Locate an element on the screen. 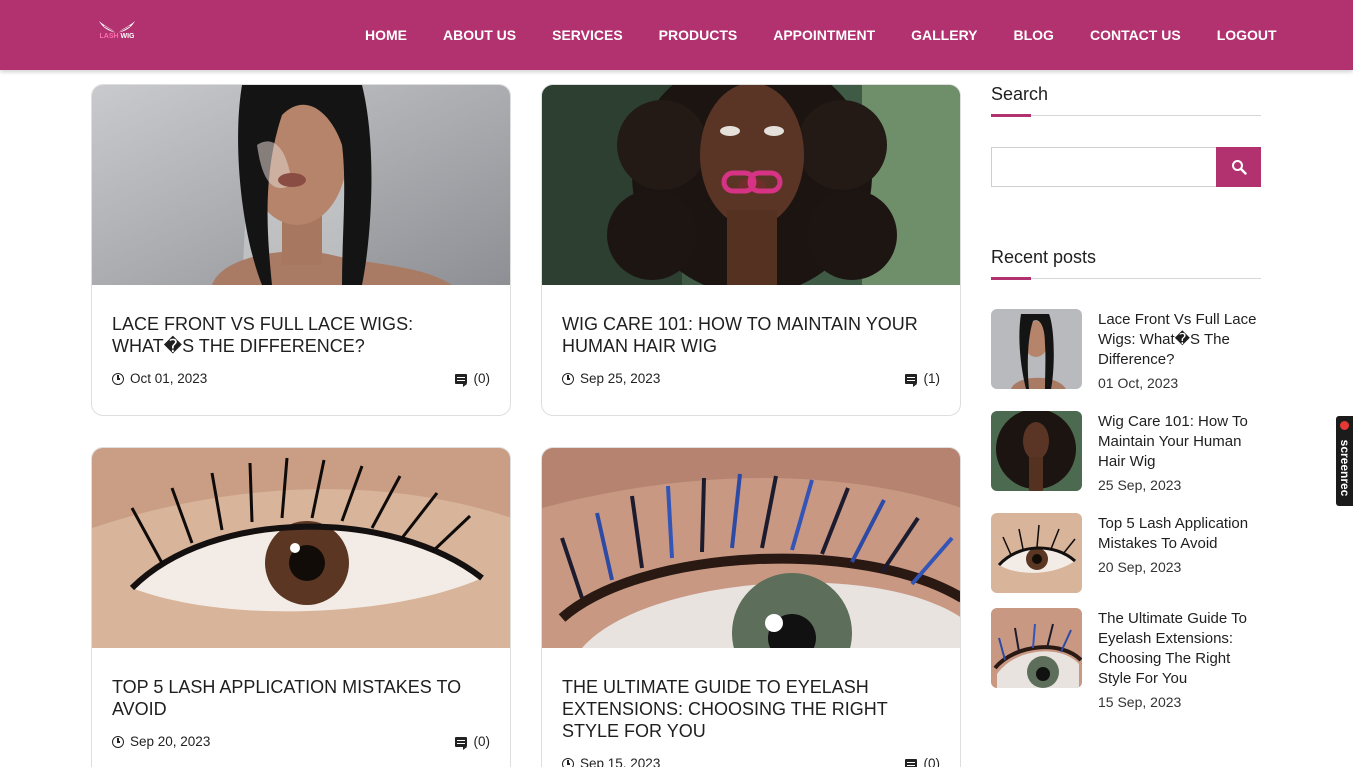 The height and width of the screenshot is (767, 1353). nav-logout: LOGOUT is located at coordinates (1247, 35).